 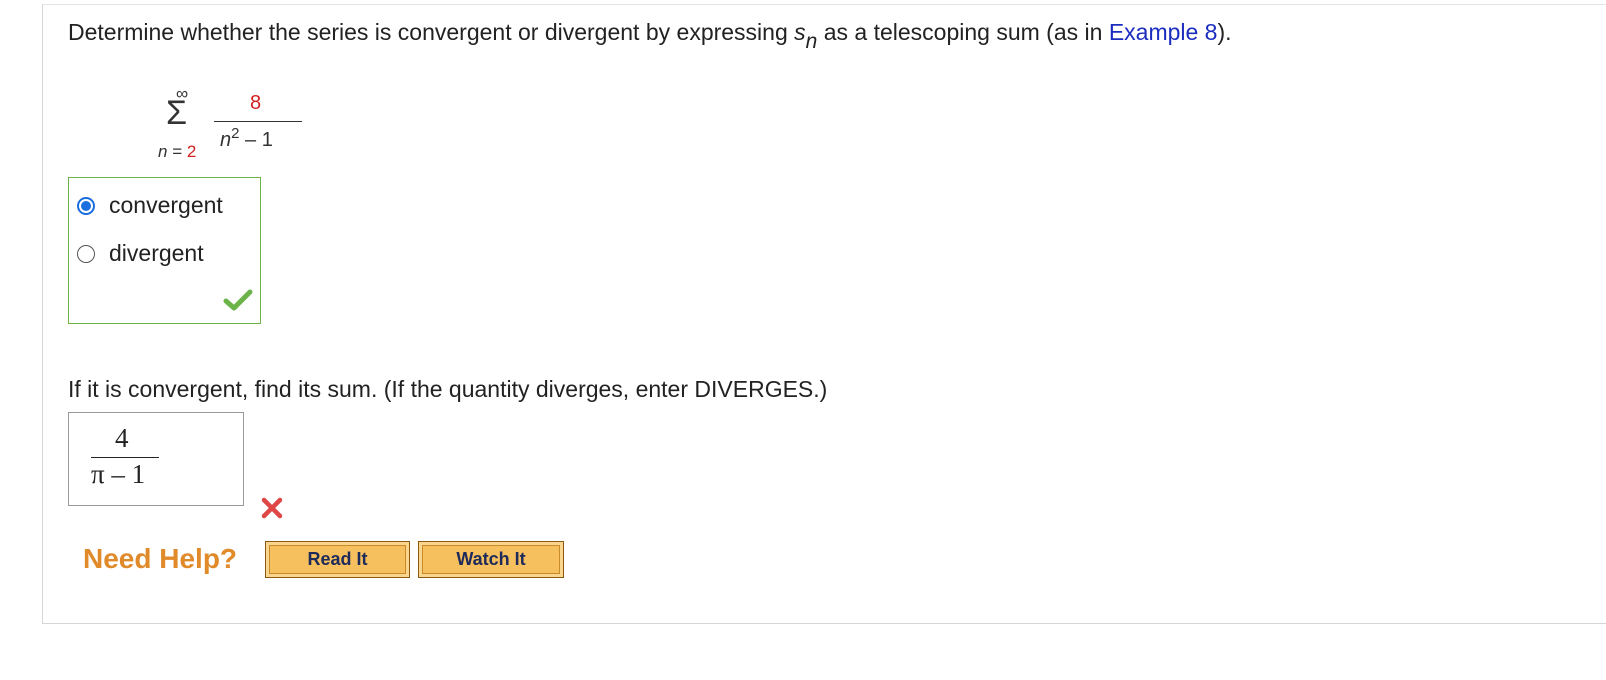 What do you see at coordinates (122, 438) in the screenshot?
I see `answer-numerator: 4` at bounding box center [122, 438].